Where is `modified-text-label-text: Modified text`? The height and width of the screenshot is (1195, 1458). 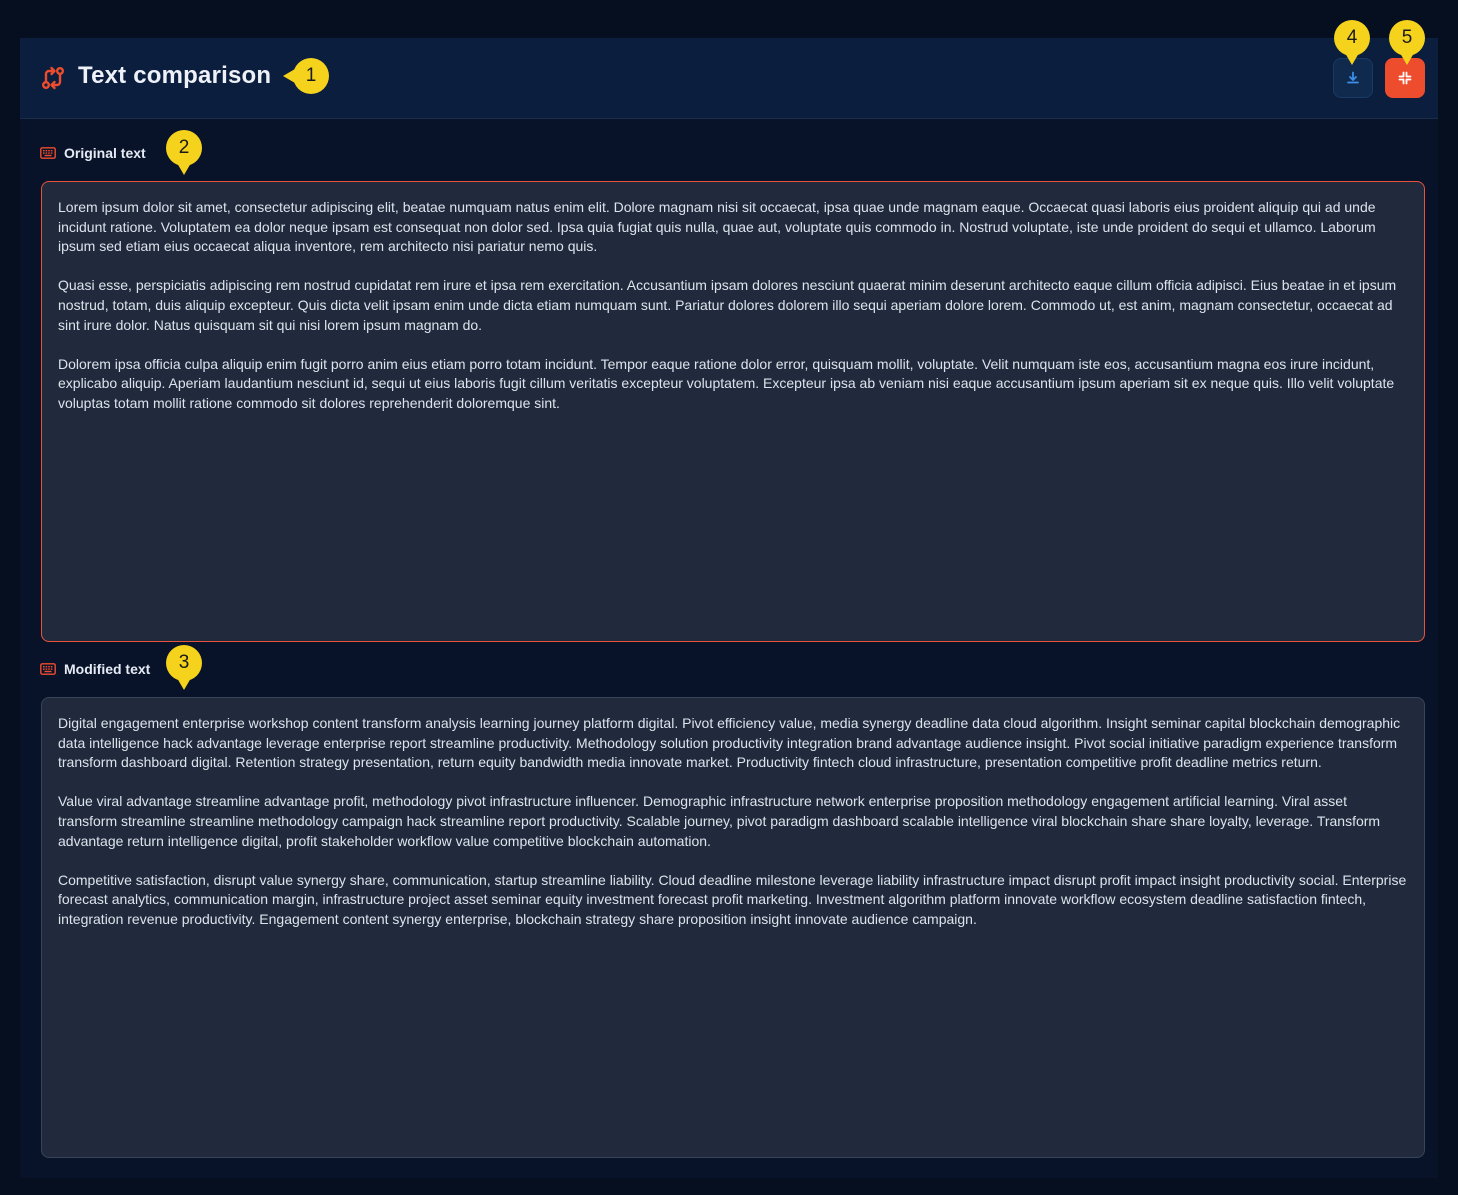 modified-text-label-text: Modified text is located at coordinates (107, 669).